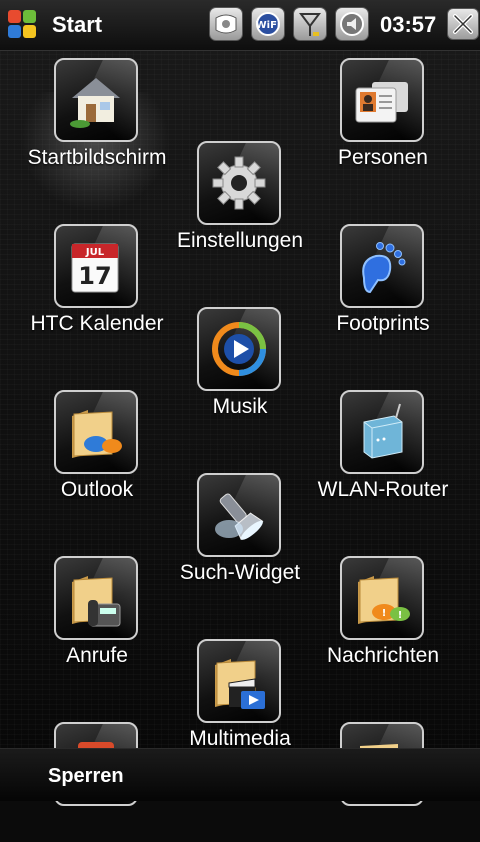 The width and height of the screenshot is (480, 842). I want to click on router-tile, so click(382, 432).